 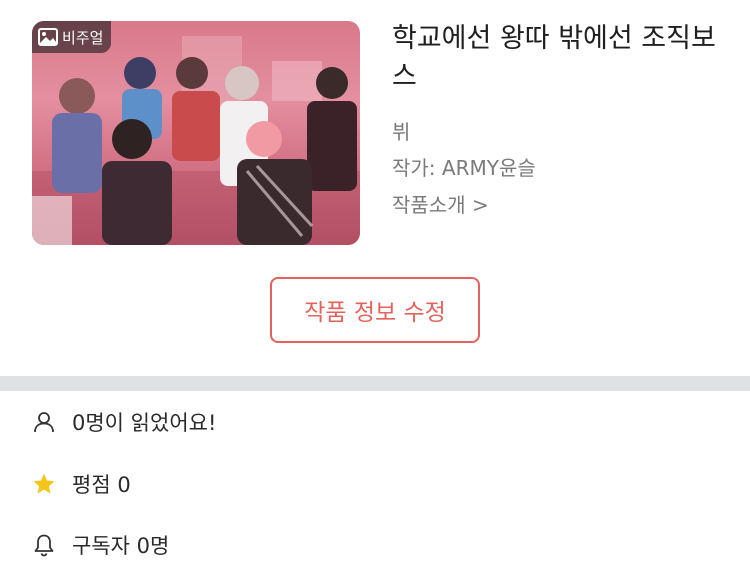 What do you see at coordinates (83, 37) in the screenshot?
I see `visual-badge-label: 비주얼` at bounding box center [83, 37].